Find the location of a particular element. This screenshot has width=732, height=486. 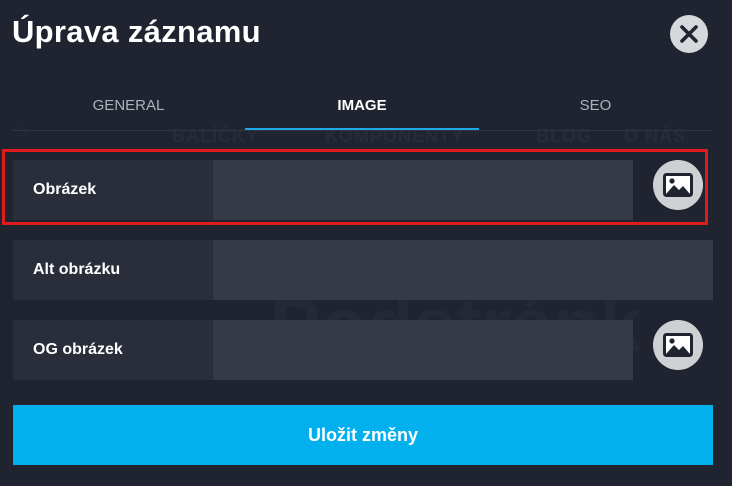

tab-seo: SEO is located at coordinates (595, 109).